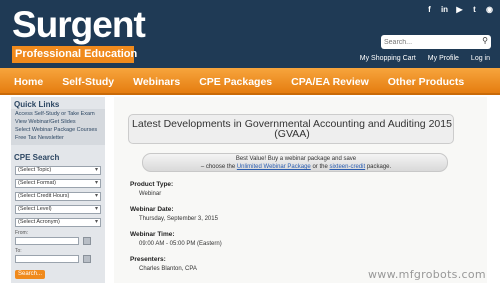 This screenshot has height=283, width=500. I want to click on product-type-label: Product Type:, so click(152, 184).